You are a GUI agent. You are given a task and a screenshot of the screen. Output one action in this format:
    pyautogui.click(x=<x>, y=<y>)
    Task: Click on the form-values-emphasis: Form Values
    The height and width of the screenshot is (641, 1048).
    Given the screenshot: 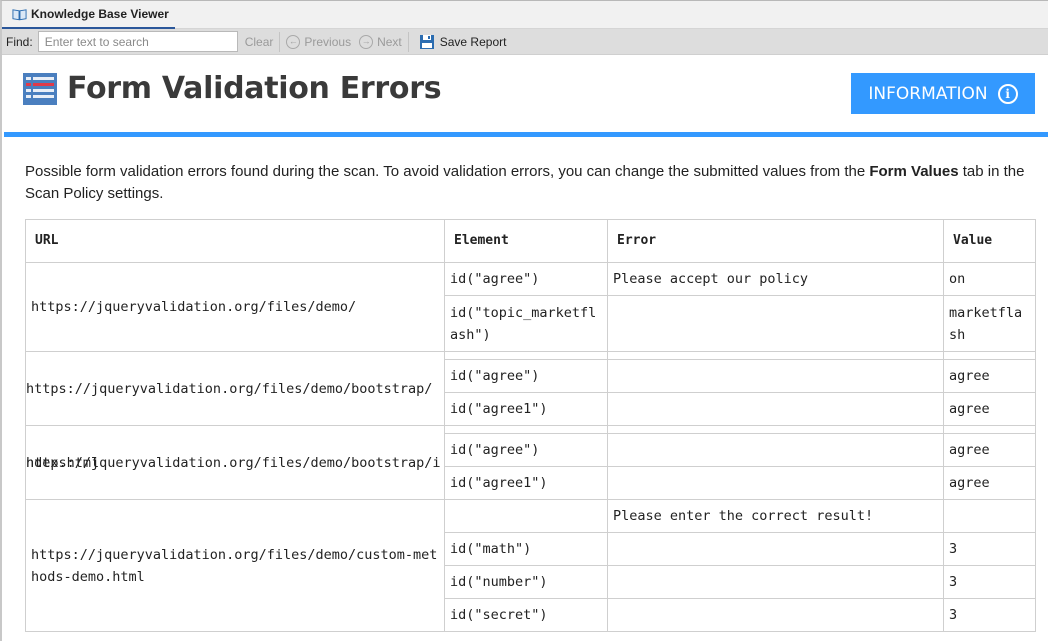 What is the action you would take?
    pyautogui.click(x=914, y=171)
    